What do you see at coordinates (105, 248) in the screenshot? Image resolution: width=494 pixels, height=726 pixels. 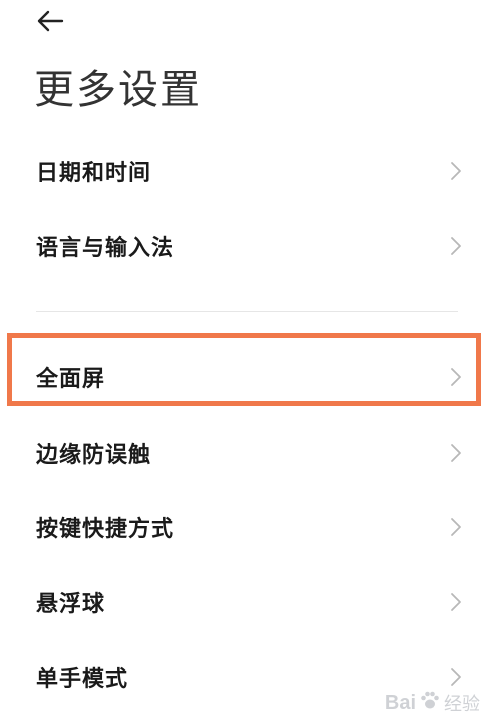 I see `settings-item-label: 语言与输入法` at bounding box center [105, 248].